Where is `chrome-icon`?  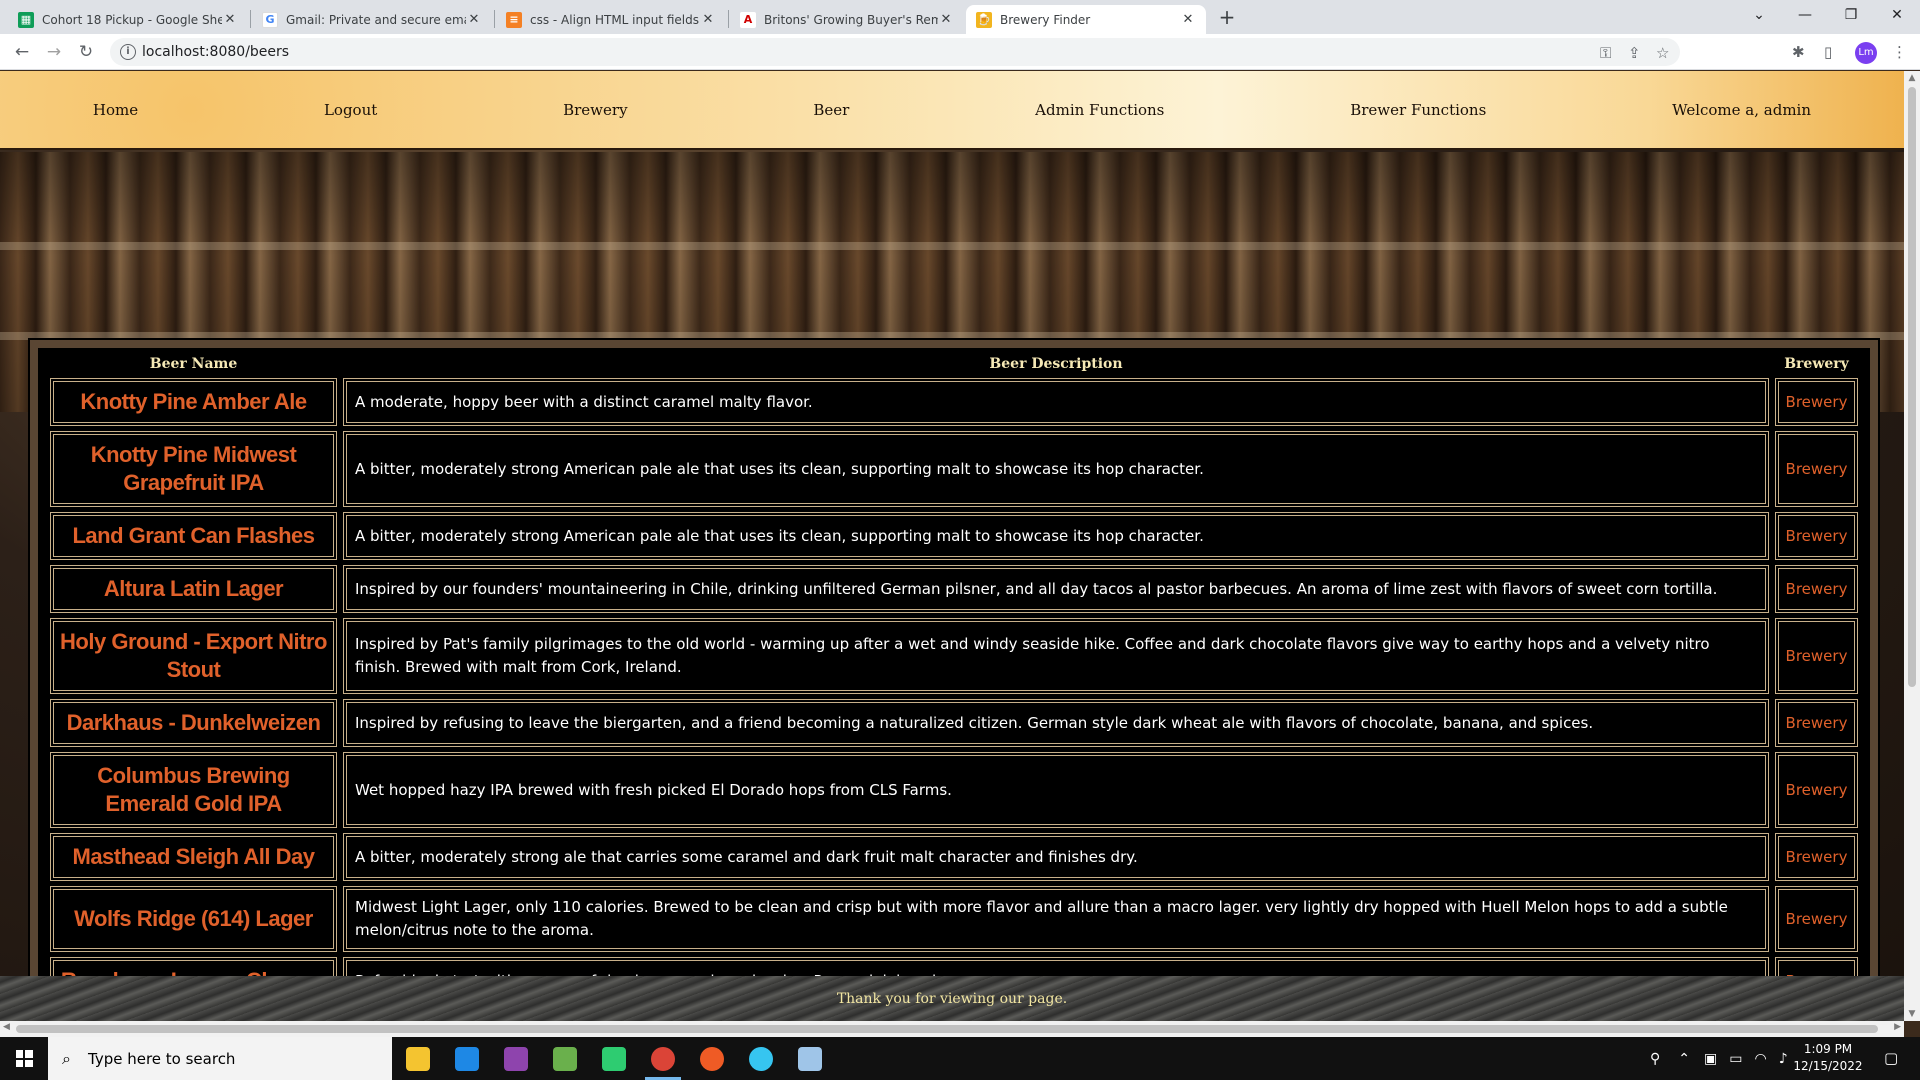 chrome-icon is located at coordinates (663, 1058).